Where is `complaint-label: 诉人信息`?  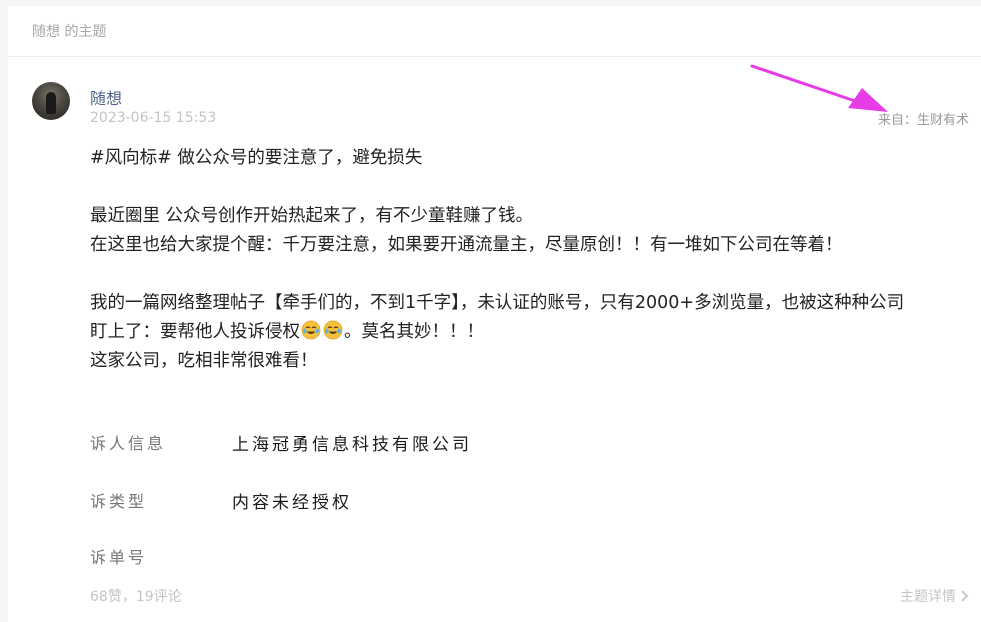
complaint-label: 诉人信息 is located at coordinates (128, 443).